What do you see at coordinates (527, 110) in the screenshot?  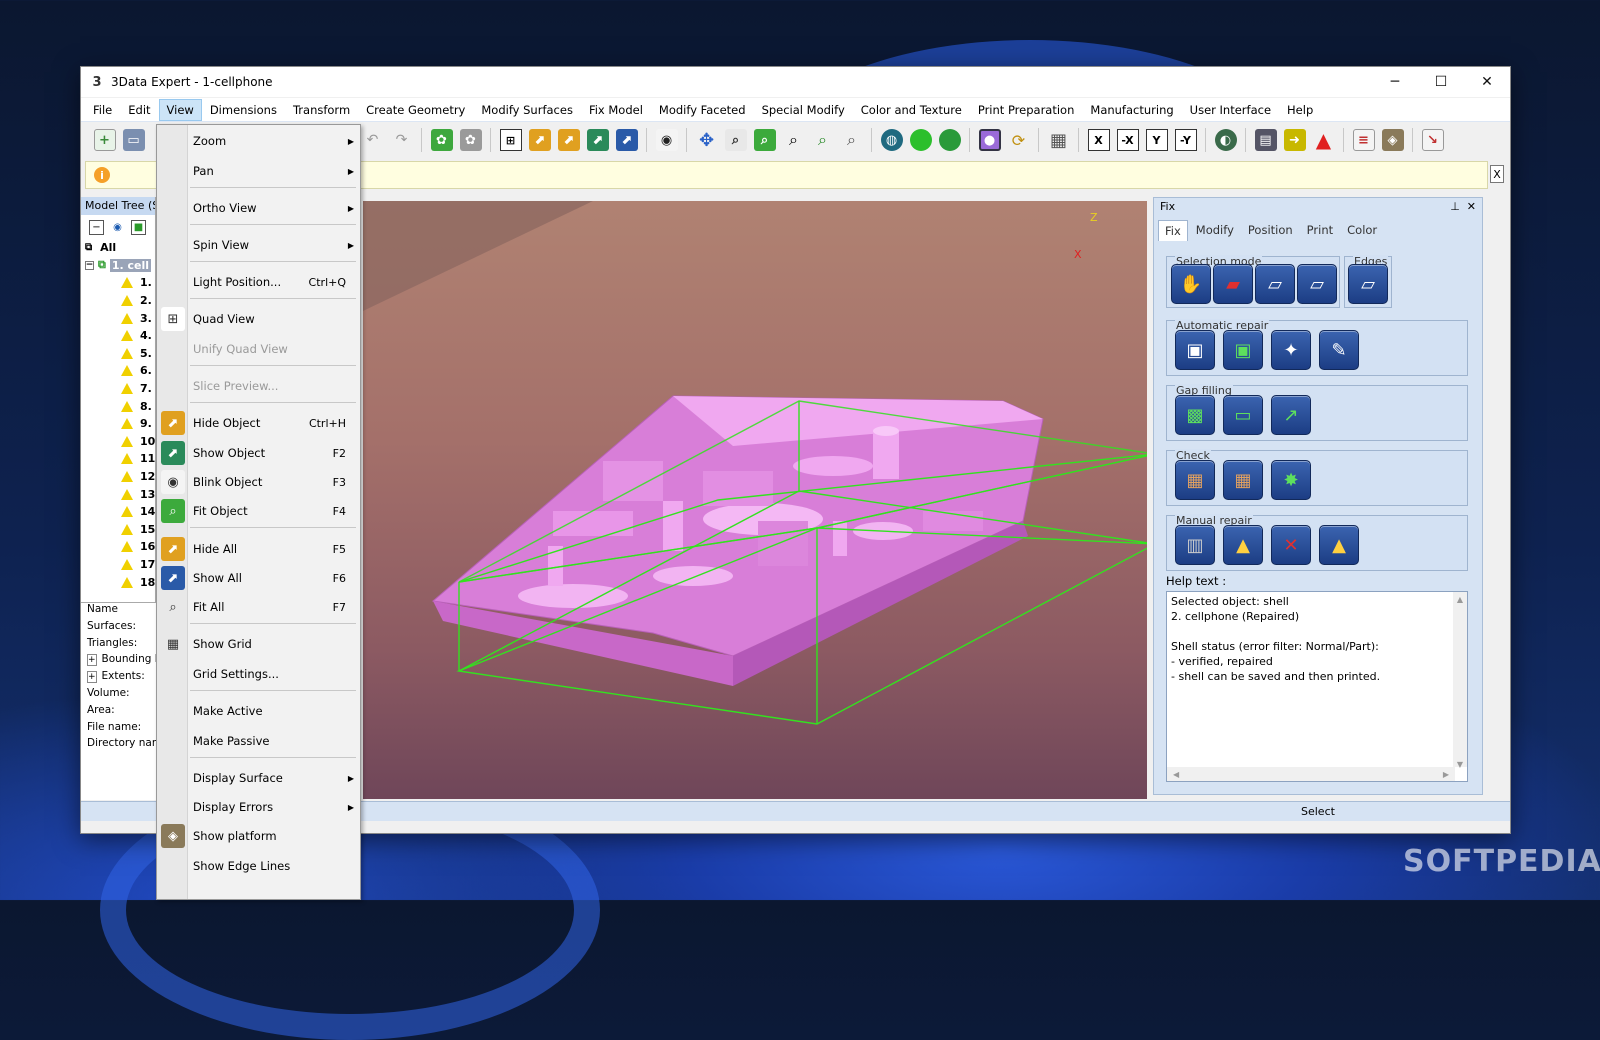 I see `menu-modify-surfaces: Modify Surfaces` at bounding box center [527, 110].